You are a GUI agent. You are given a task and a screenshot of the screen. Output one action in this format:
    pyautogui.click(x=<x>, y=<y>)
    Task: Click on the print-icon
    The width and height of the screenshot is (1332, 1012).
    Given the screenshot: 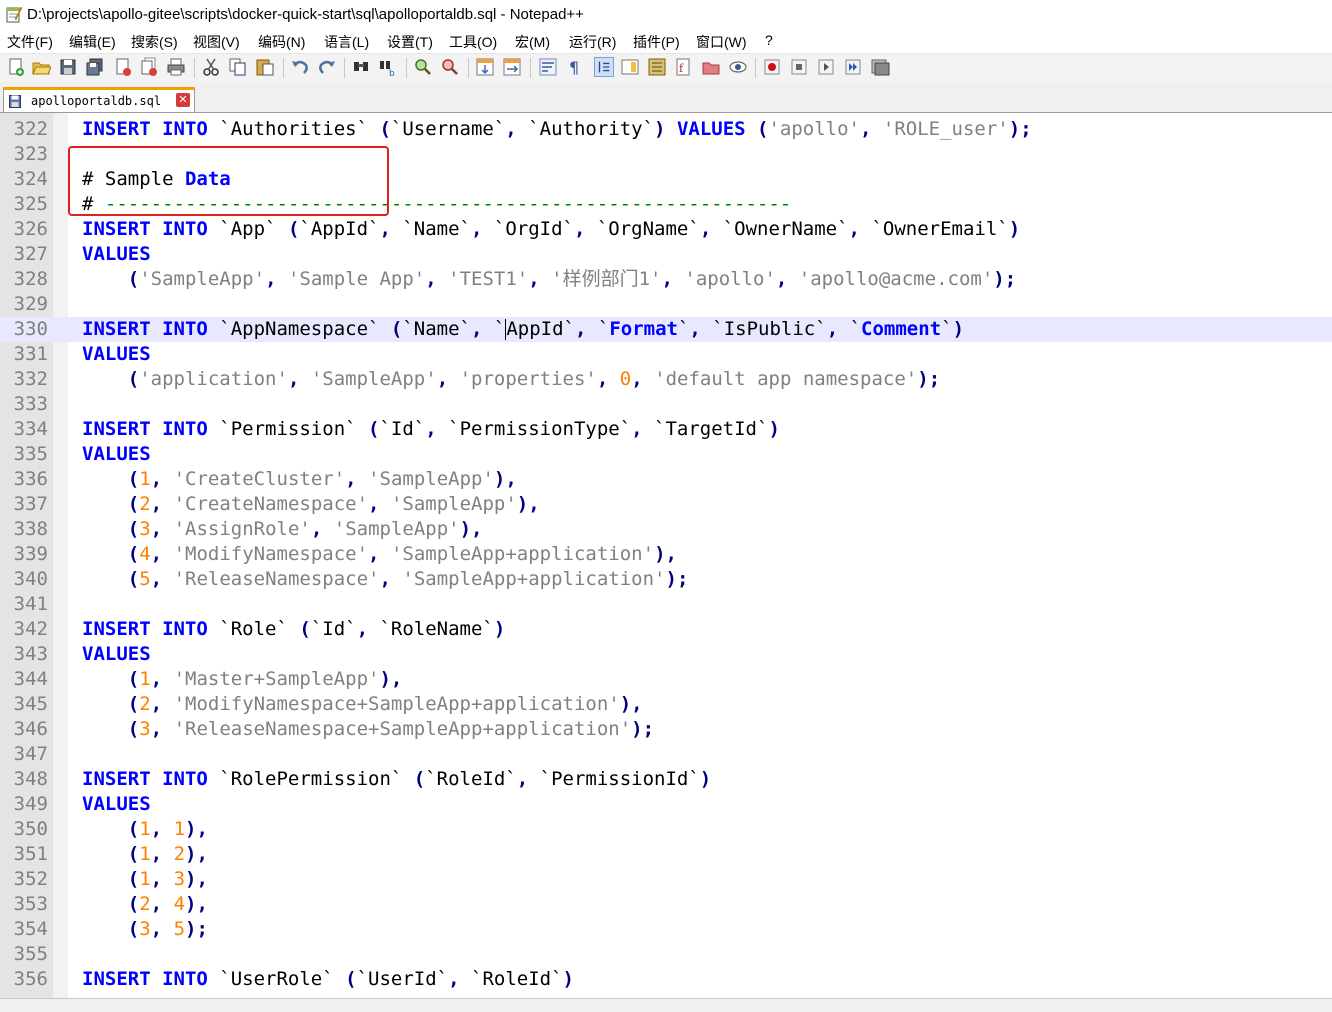 What is the action you would take?
    pyautogui.click(x=176, y=67)
    